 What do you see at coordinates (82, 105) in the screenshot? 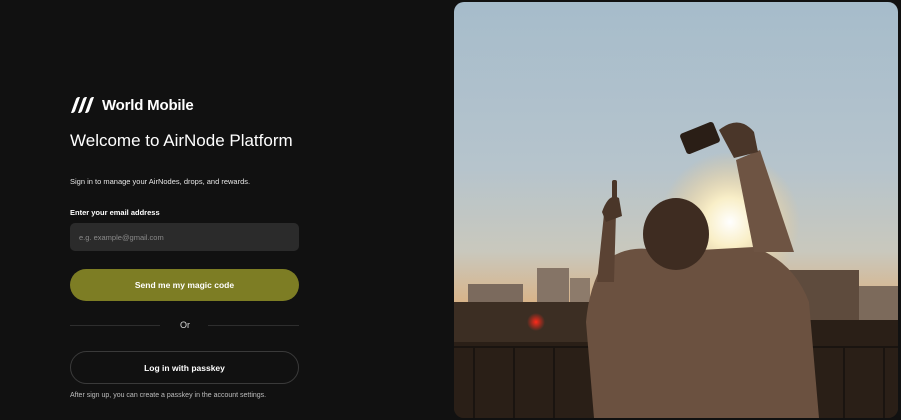
I see `world-mobile-logo-icon` at bounding box center [82, 105].